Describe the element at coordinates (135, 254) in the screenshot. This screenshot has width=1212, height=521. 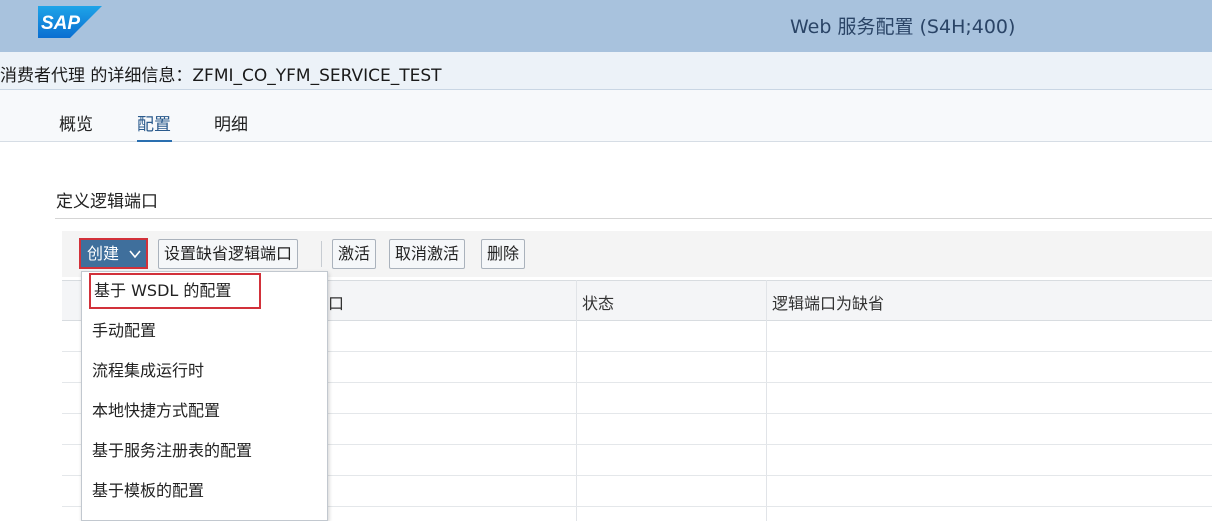
I see `chevron-down-icon` at that location.